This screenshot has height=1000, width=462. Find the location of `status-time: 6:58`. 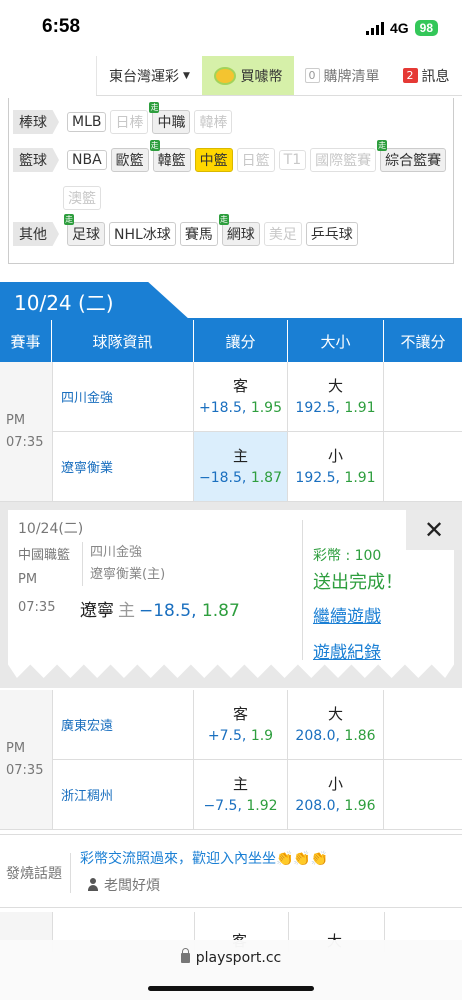

status-time: 6:58 is located at coordinates (61, 26).